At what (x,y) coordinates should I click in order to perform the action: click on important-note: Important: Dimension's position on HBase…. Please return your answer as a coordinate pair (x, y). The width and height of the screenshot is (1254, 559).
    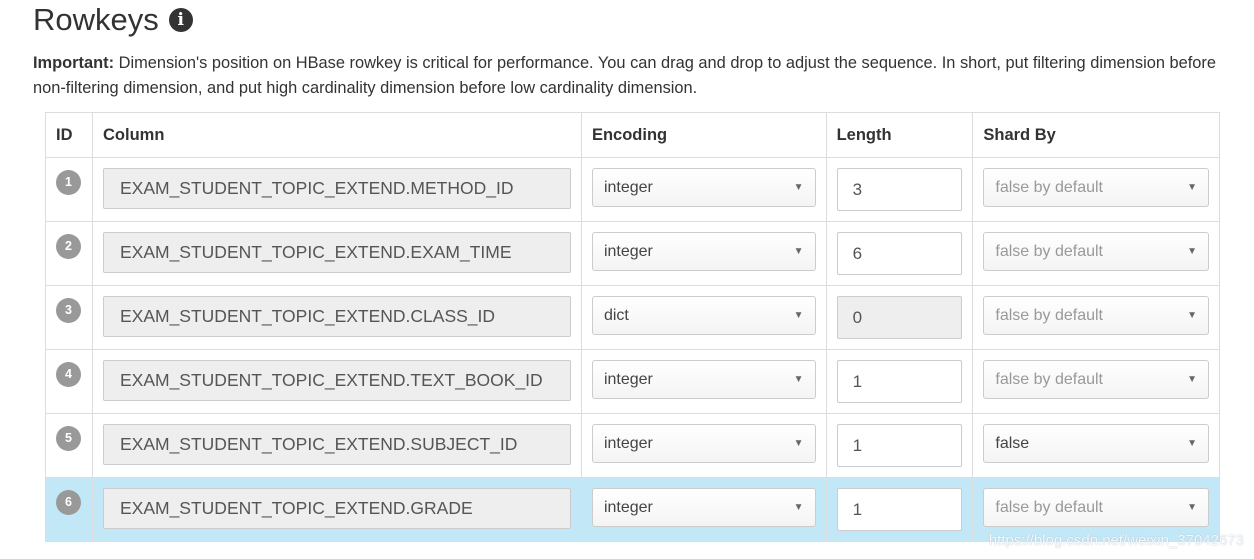
    Looking at the image, I should click on (640, 76).